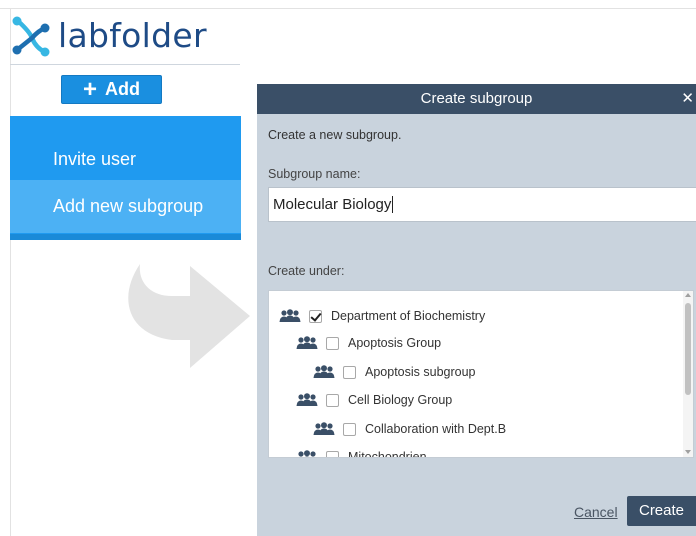 The image size is (696, 536). What do you see at coordinates (400, 400) in the screenshot?
I see `tree-item-label: Cell Biology Group` at bounding box center [400, 400].